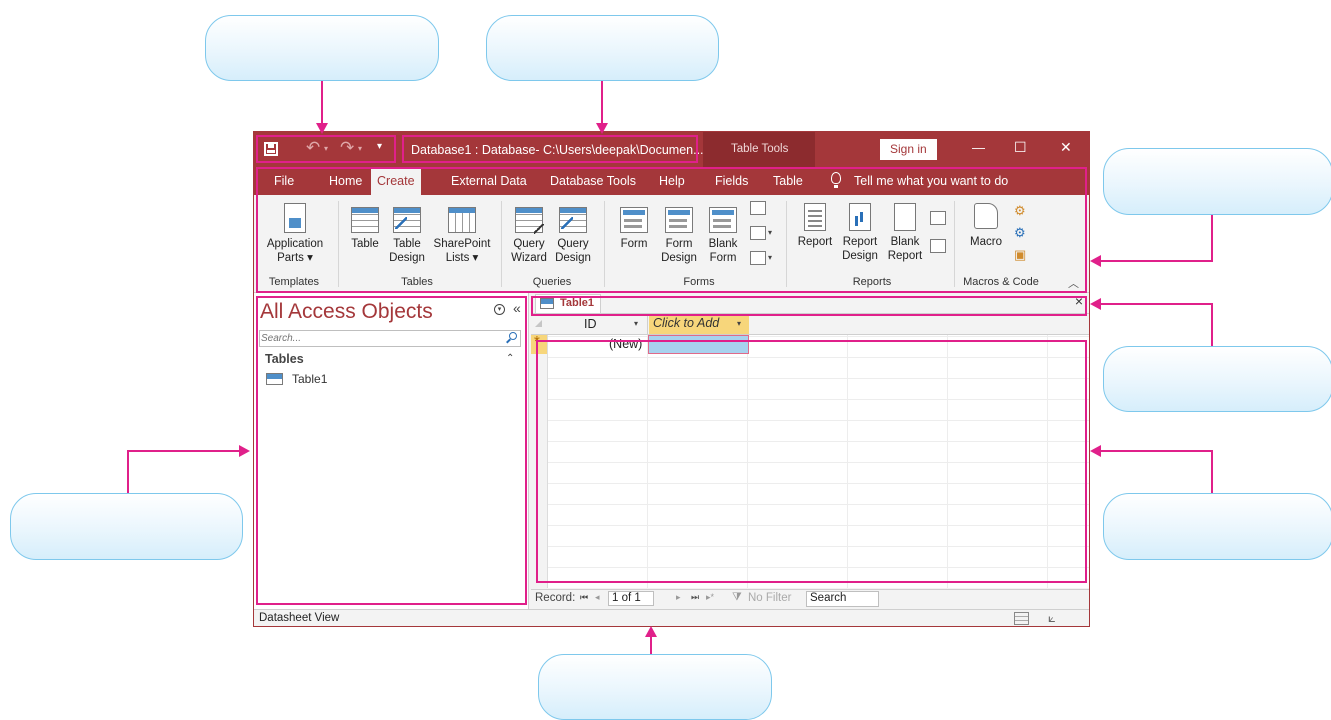  Describe the element at coordinates (584, 597) in the screenshot. I see `first-record-icon: ⏮` at that location.